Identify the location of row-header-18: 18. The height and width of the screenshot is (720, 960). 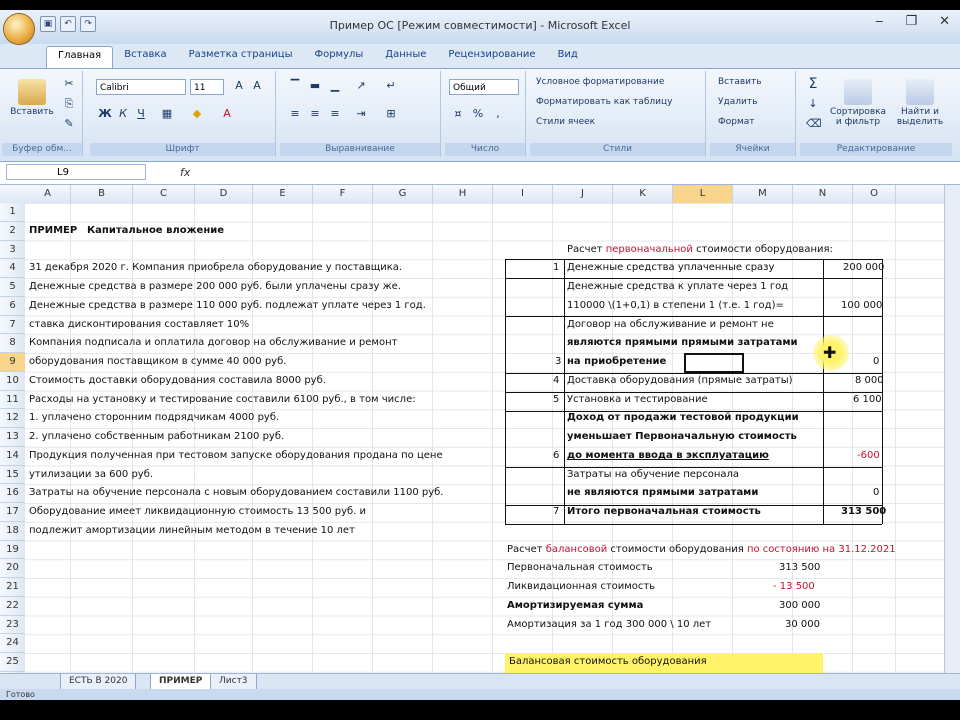
(12, 531).